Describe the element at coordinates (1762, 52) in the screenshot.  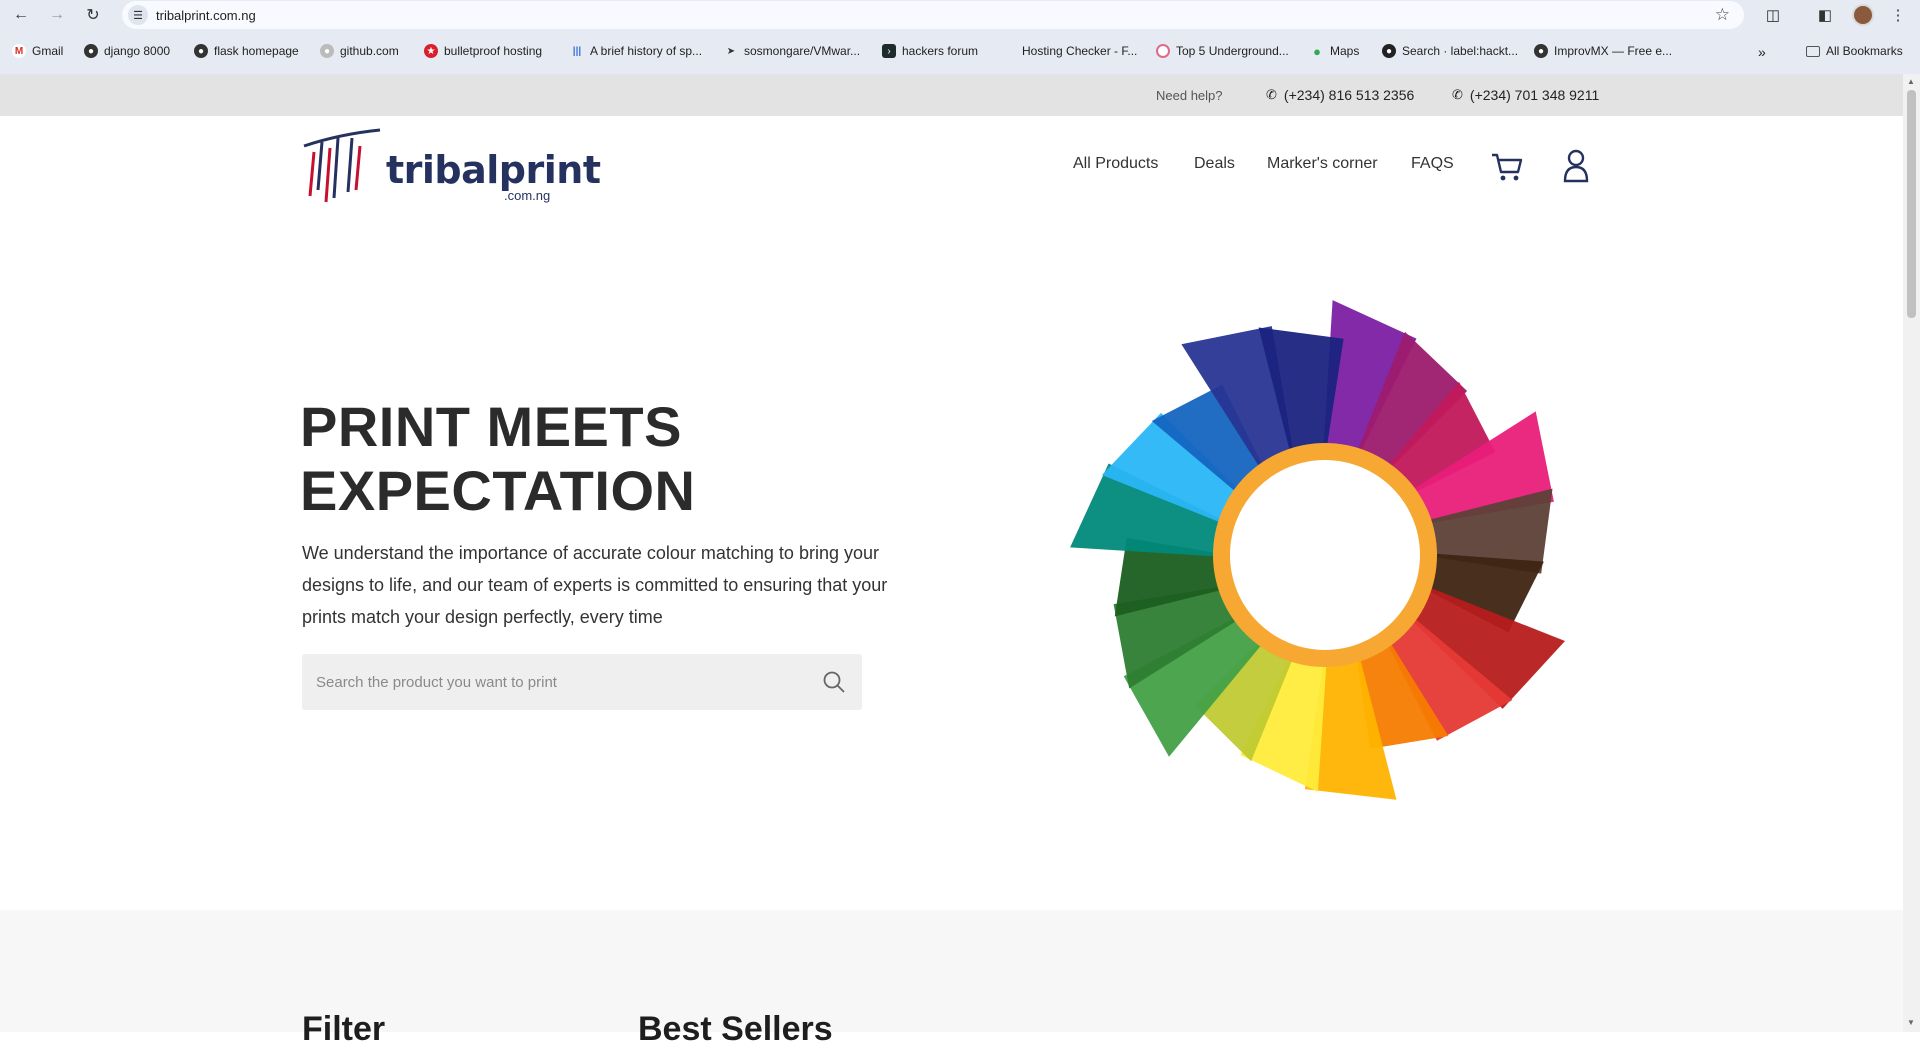
I see `bookmarks-overflow-button: »` at that location.